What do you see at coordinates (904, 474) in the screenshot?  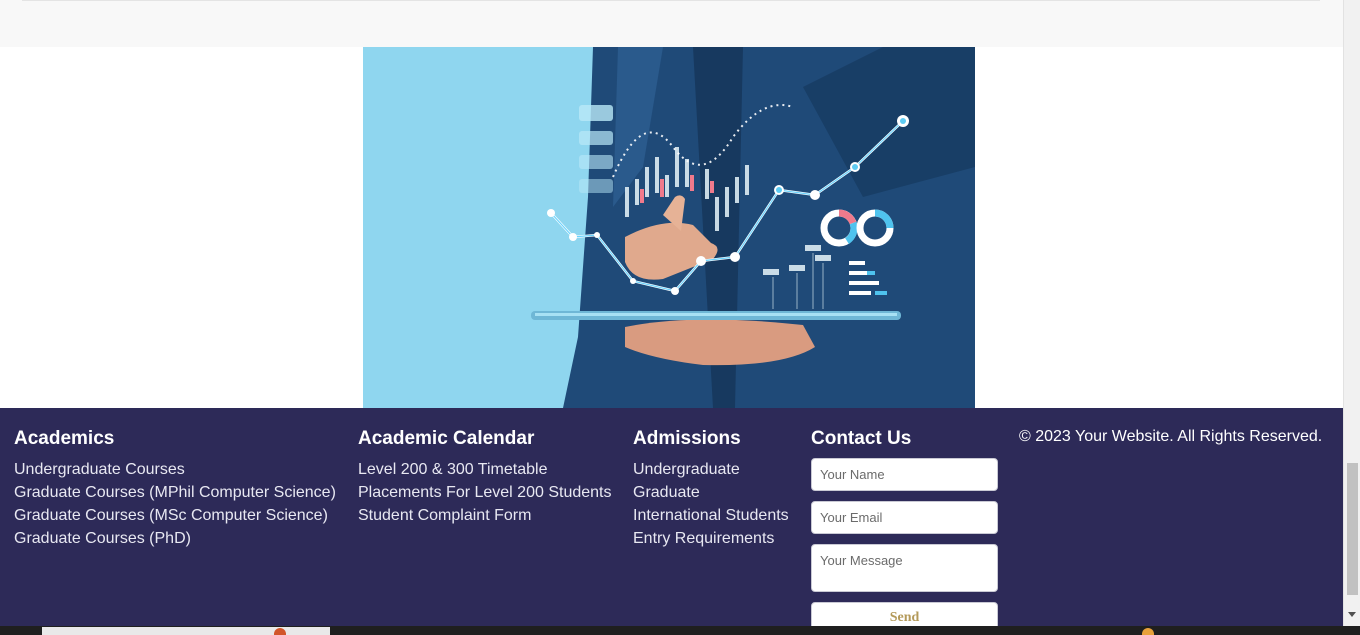 I see `name-input` at bounding box center [904, 474].